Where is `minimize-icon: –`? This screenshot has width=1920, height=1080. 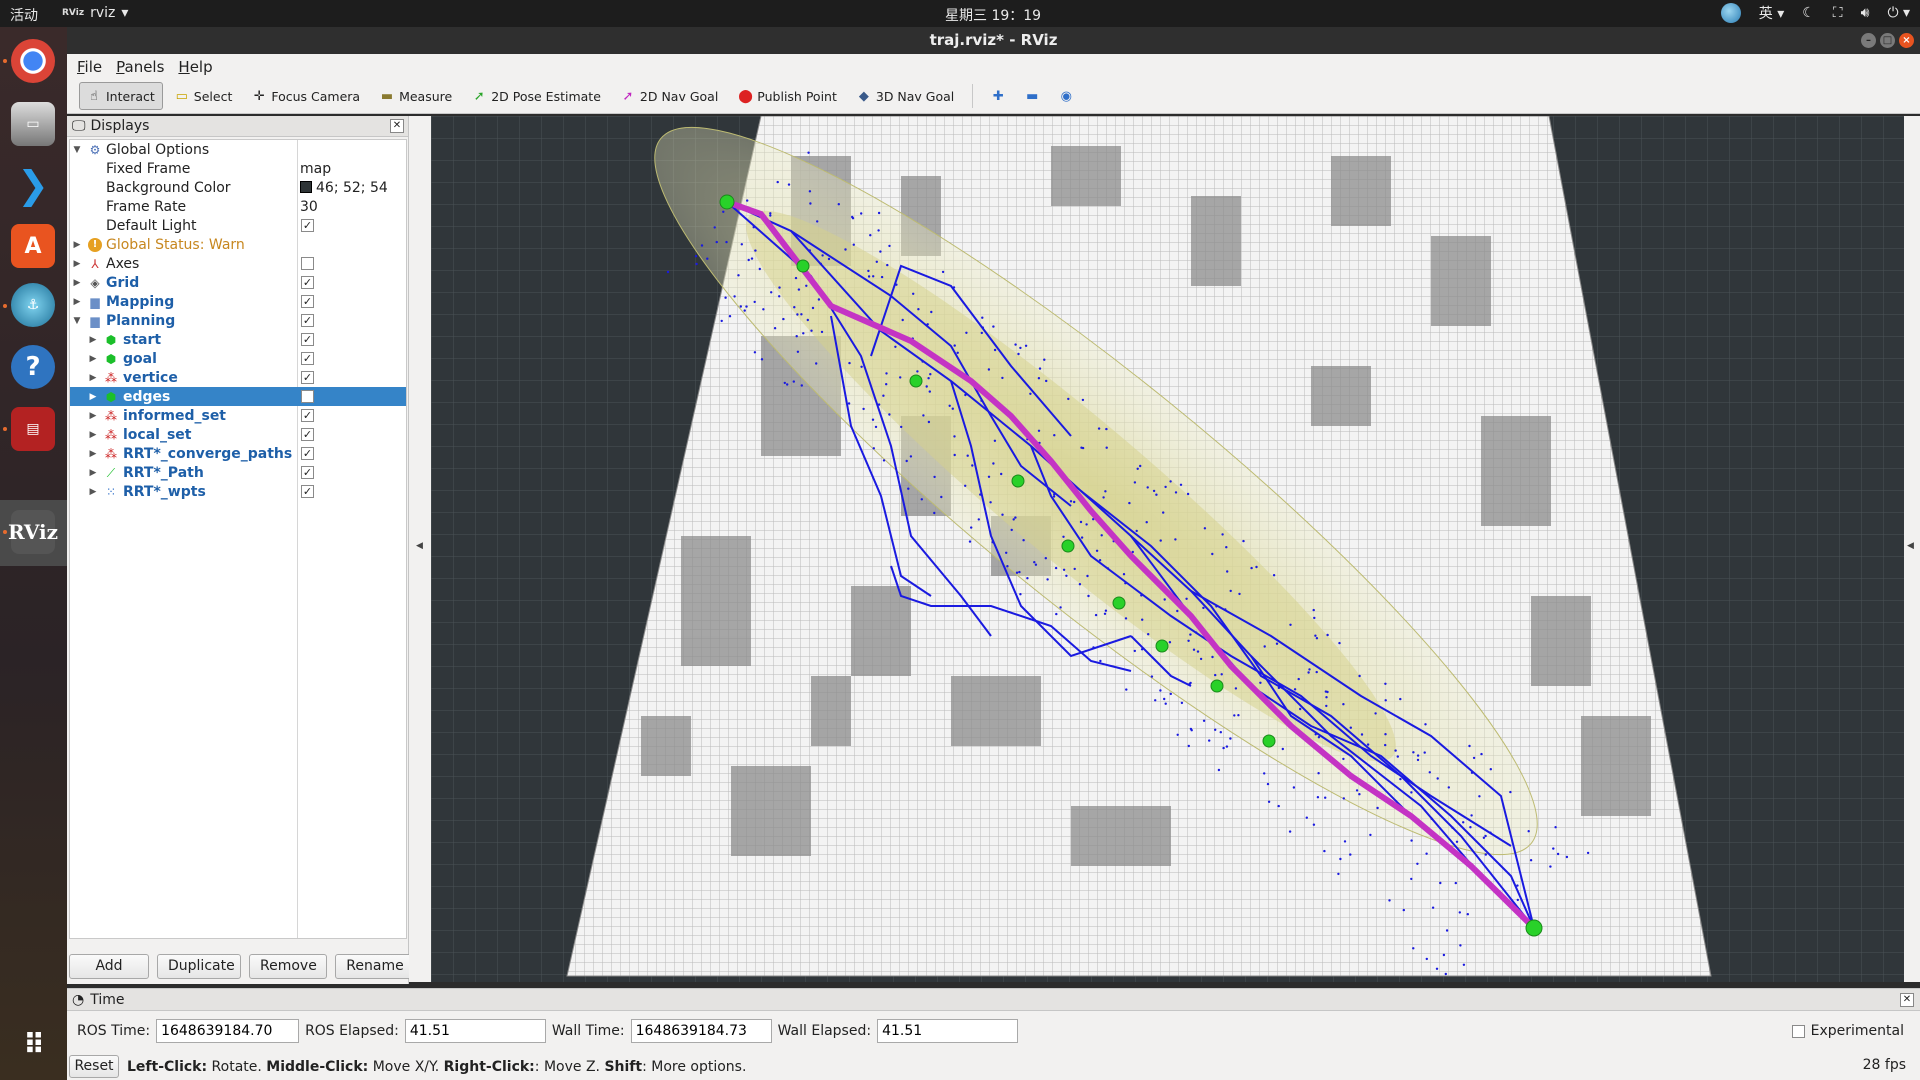 minimize-icon: – is located at coordinates (1868, 40).